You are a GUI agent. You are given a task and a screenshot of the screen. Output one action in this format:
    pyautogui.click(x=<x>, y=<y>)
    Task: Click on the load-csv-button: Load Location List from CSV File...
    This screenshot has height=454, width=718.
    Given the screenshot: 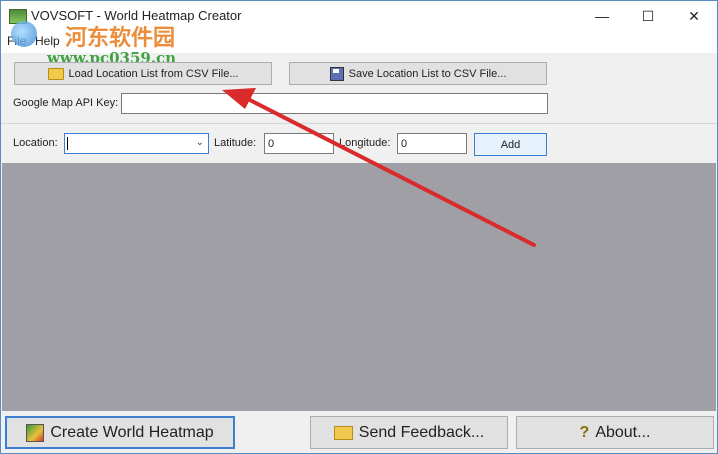 What is the action you would take?
    pyautogui.click(x=143, y=73)
    